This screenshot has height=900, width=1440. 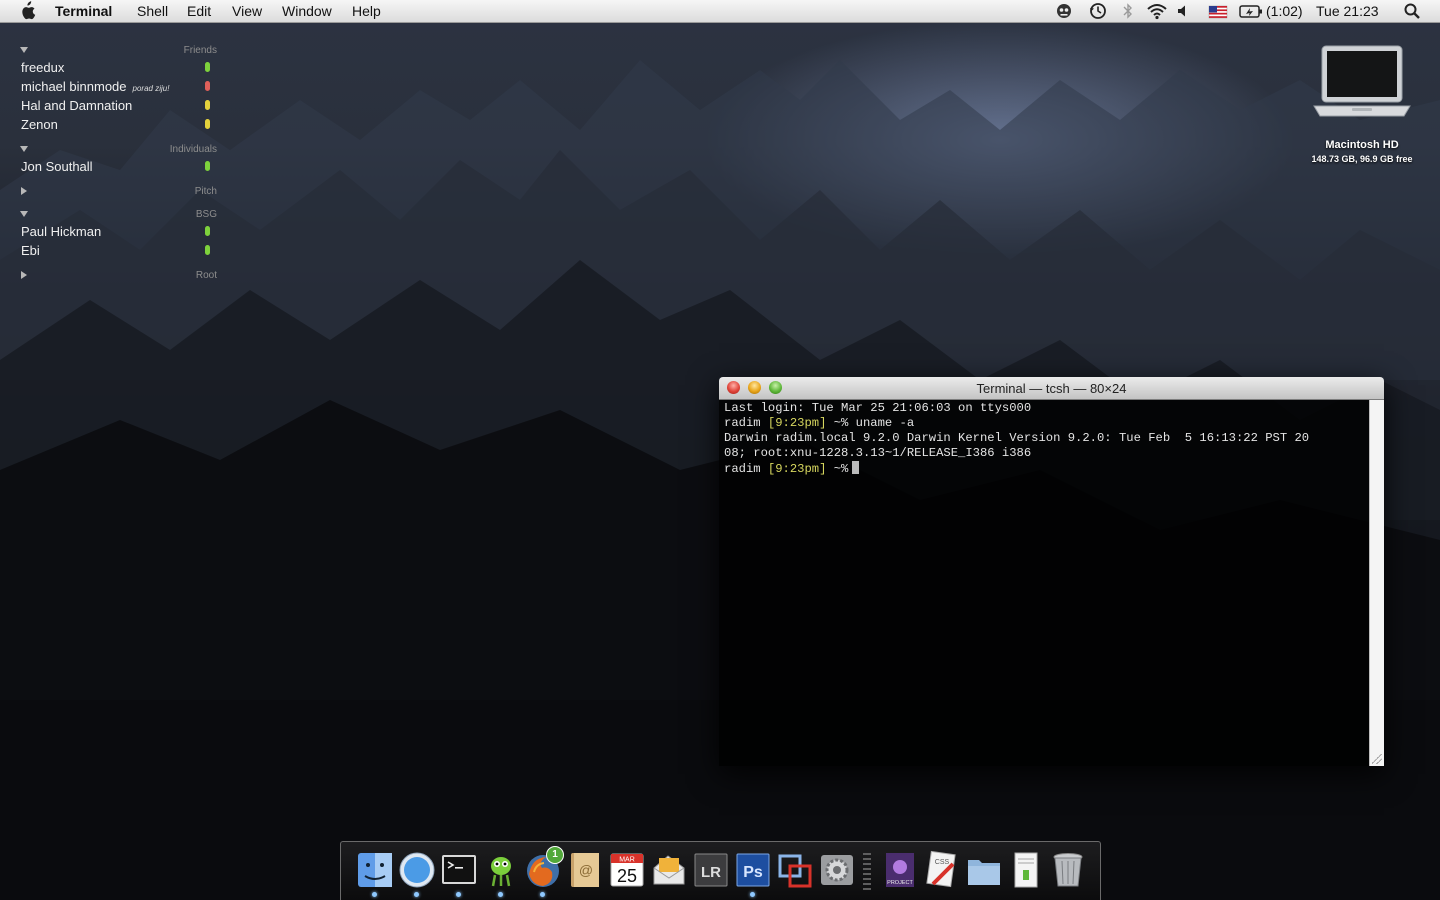 What do you see at coordinates (1251, 11) in the screenshot?
I see `battery-icon` at bounding box center [1251, 11].